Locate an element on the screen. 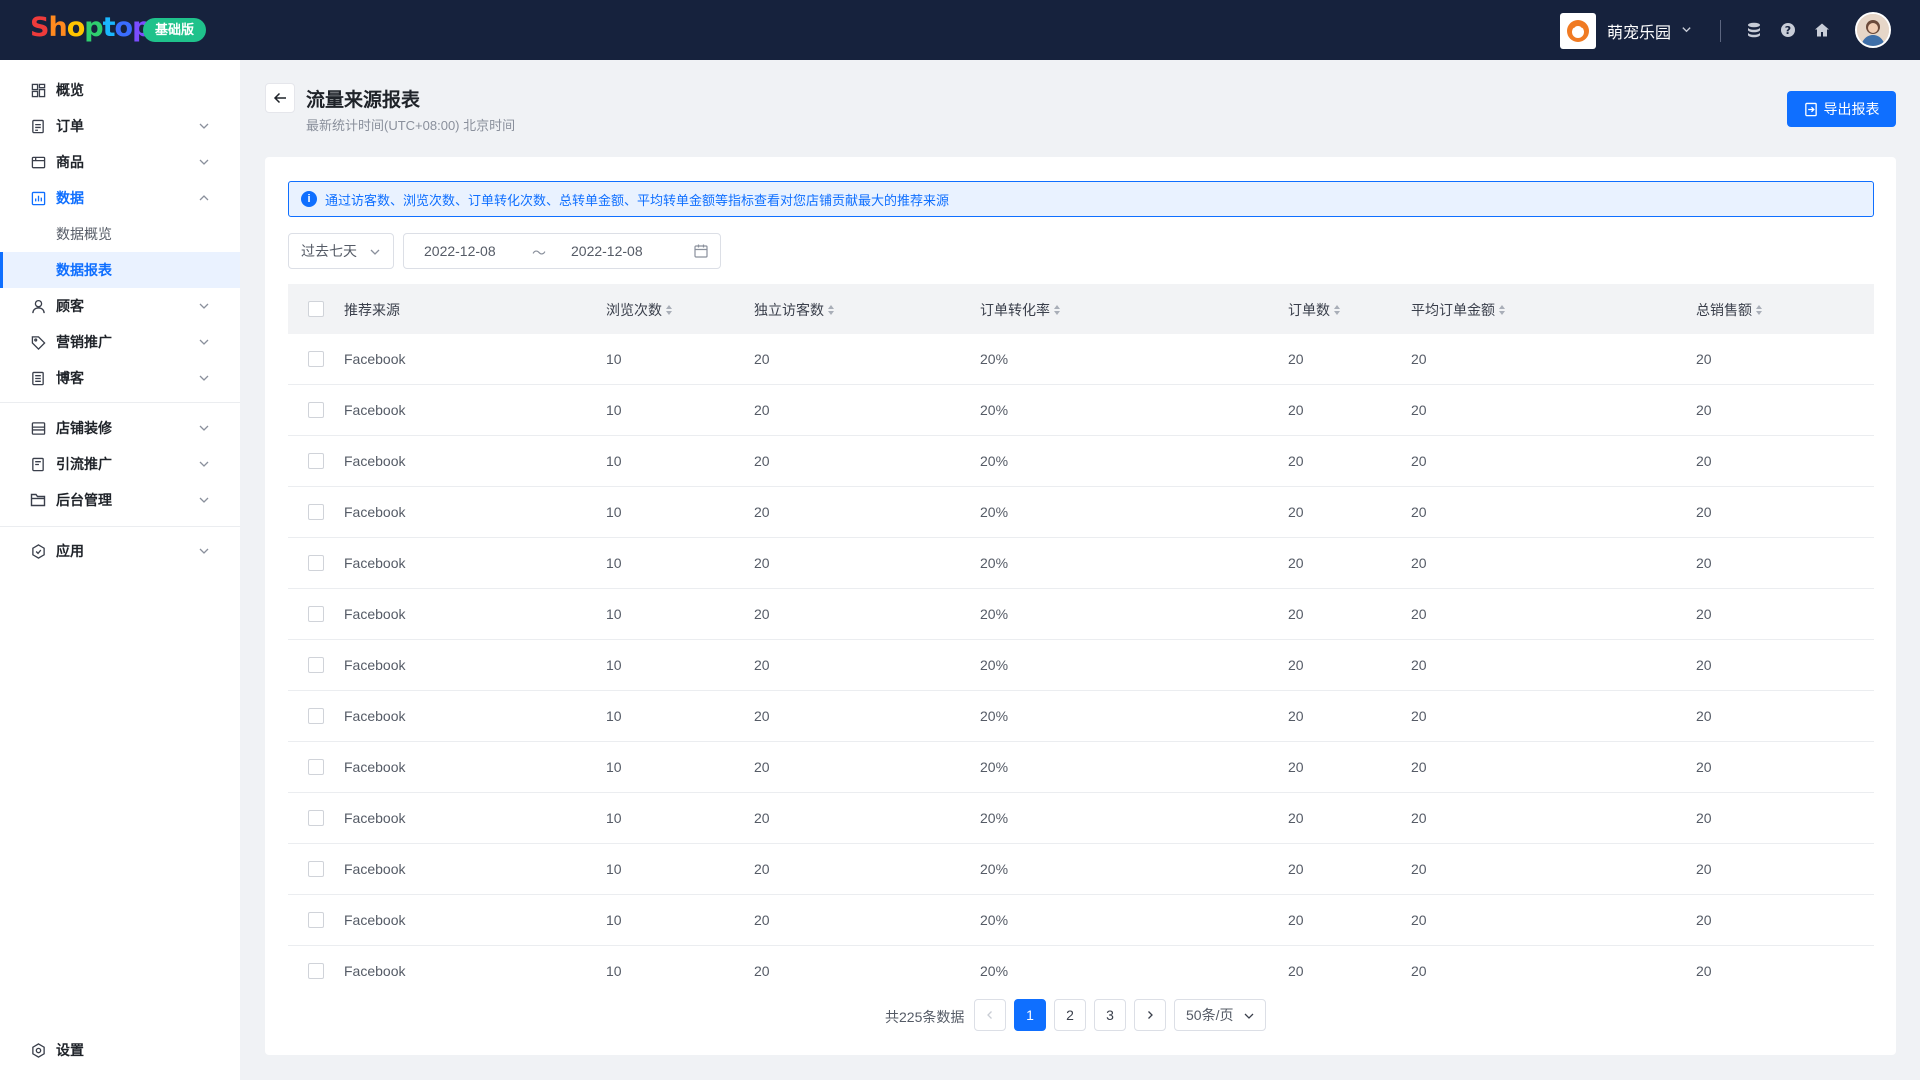 This screenshot has width=1920, height=1080. page-button: 1 is located at coordinates (1030, 1015).